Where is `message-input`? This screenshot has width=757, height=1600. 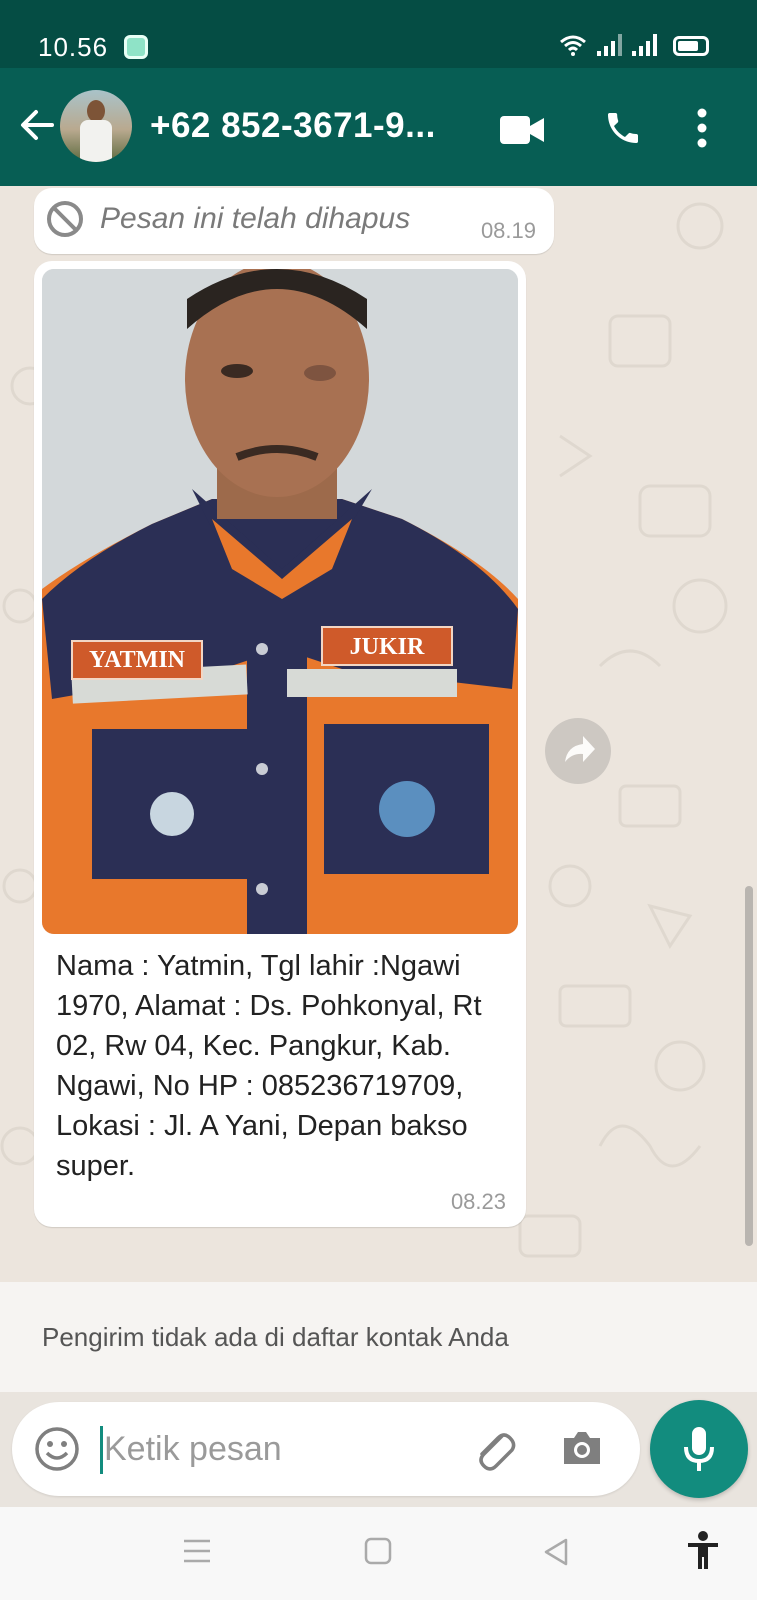 message-input is located at coordinates (269, 1449).